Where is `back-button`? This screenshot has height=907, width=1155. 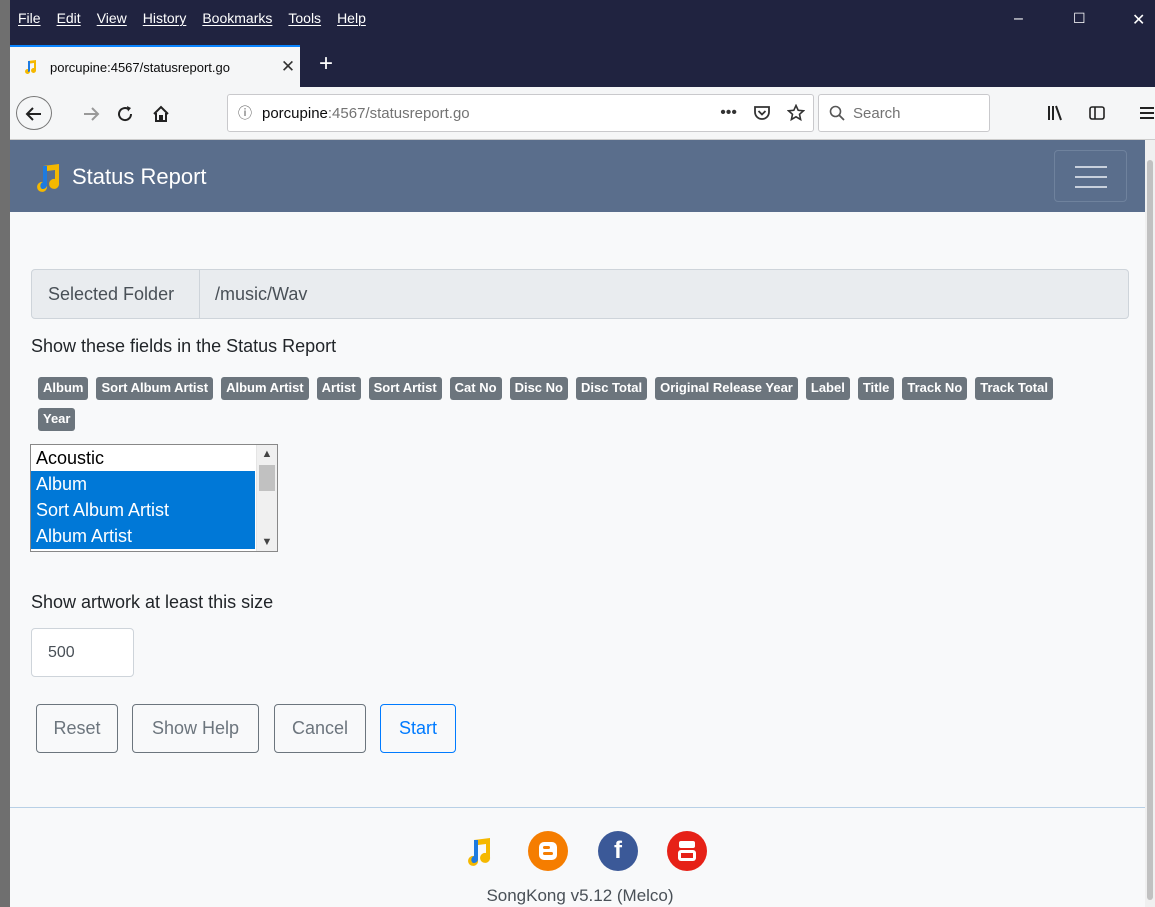 back-button is located at coordinates (34, 113).